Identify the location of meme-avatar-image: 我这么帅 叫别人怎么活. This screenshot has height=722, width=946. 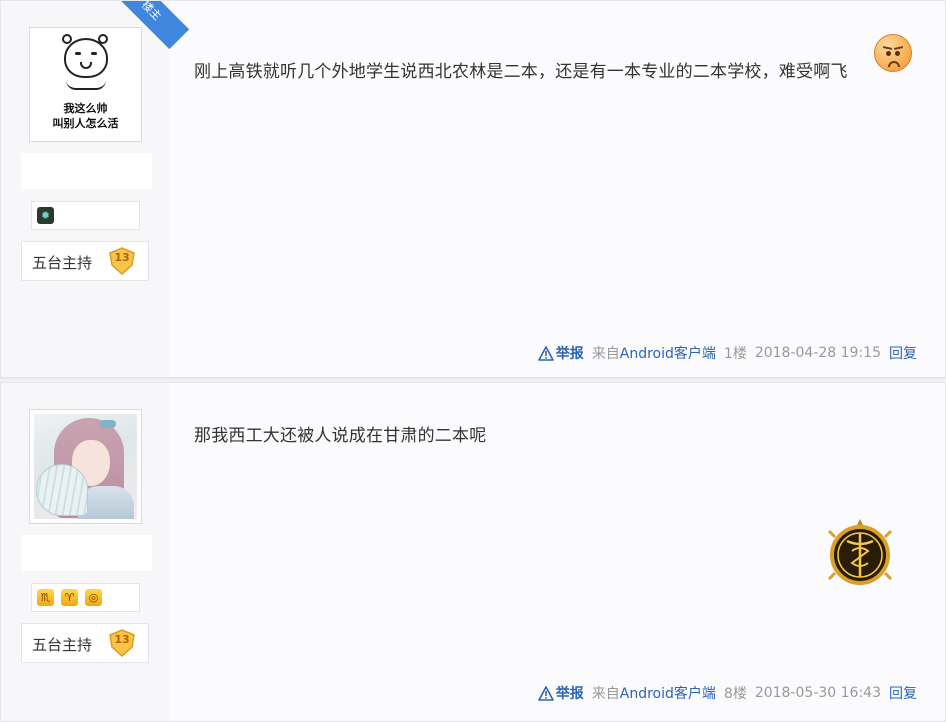
(85, 84).